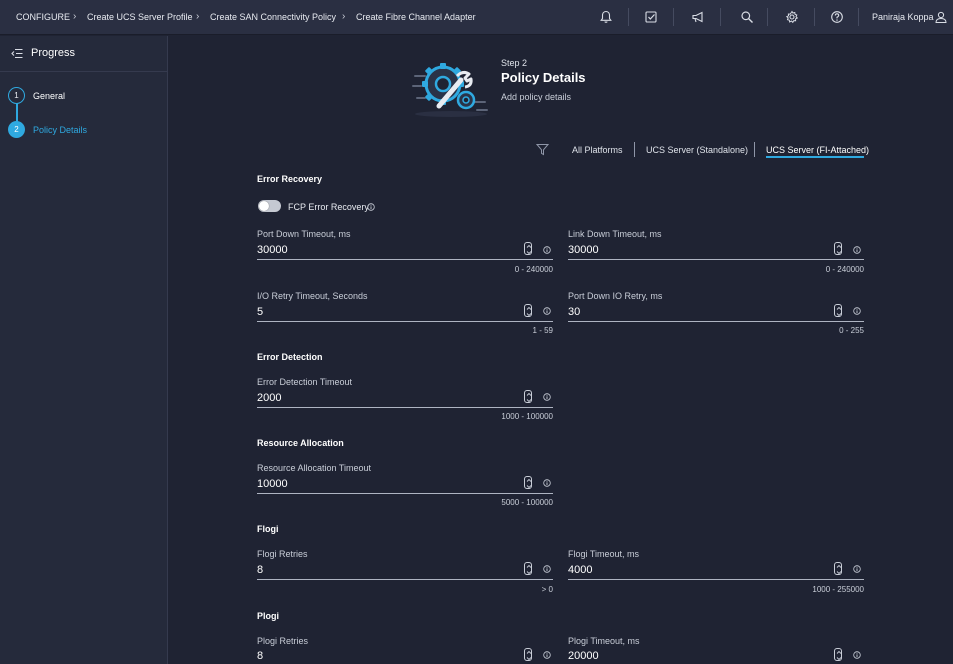 The image size is (953, 664). What do you see at coordinates (792, 17) in the screenshot?
I see `gear-icon` at bounding box center [792, 17].